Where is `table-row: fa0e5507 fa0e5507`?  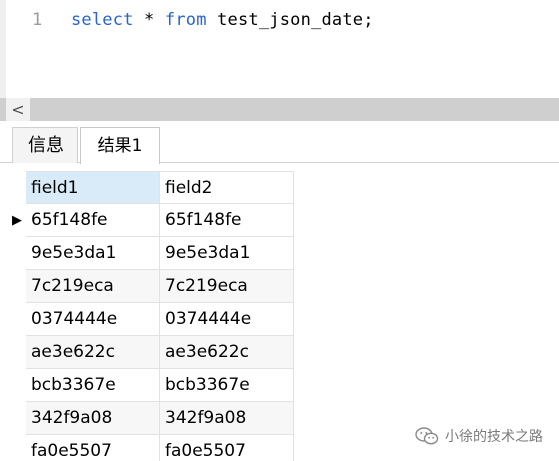
table-row: fa0e5507 fa0e5507 is located at coordinates (147, 448).